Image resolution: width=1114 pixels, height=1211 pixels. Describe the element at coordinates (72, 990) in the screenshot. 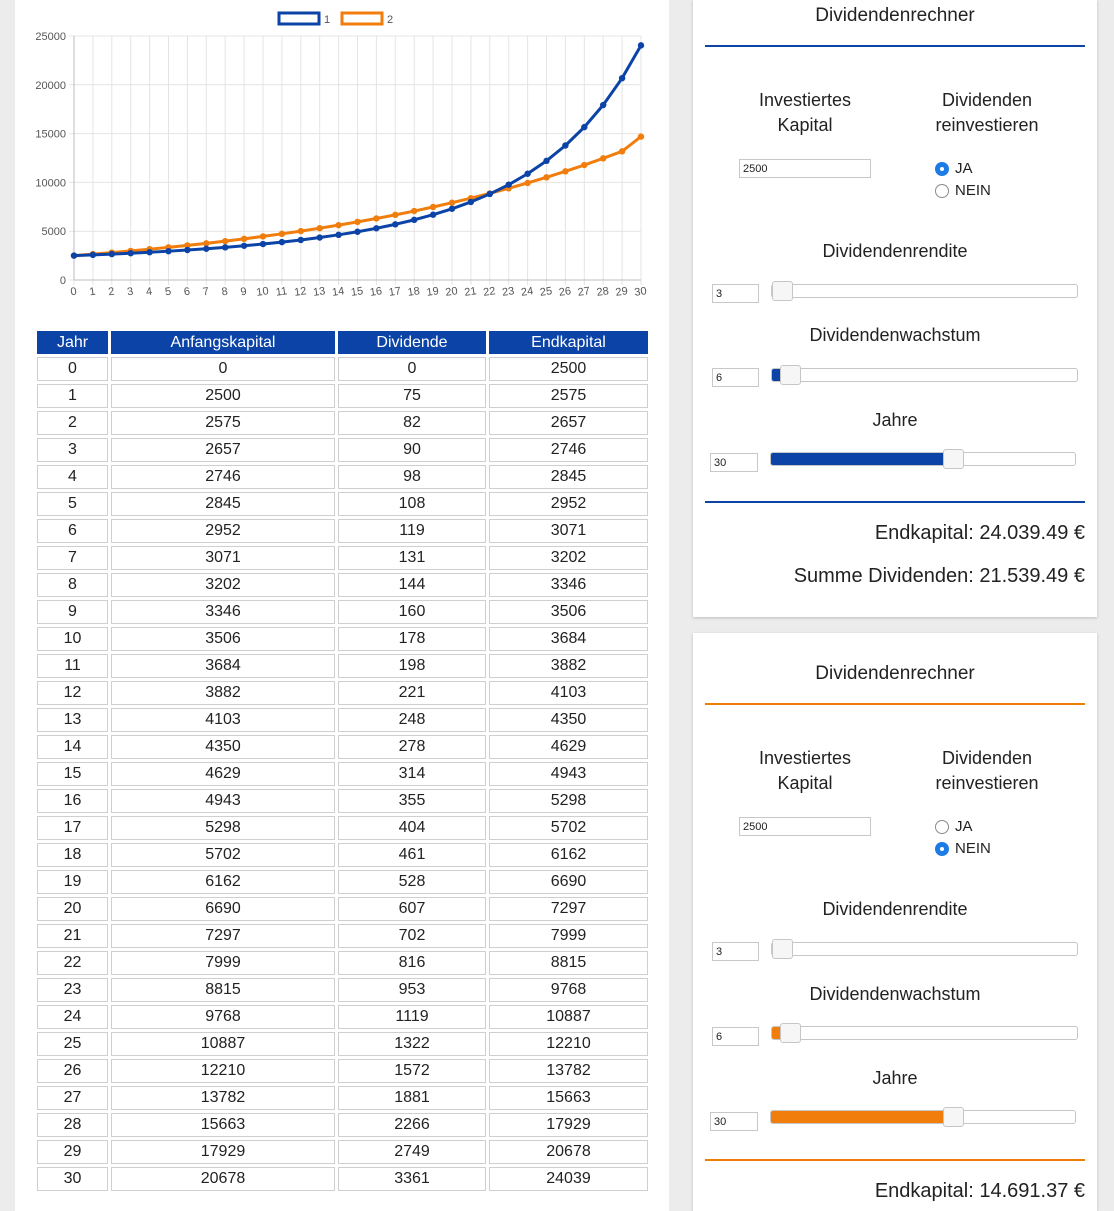

I see `cell-year: 23` at that location.